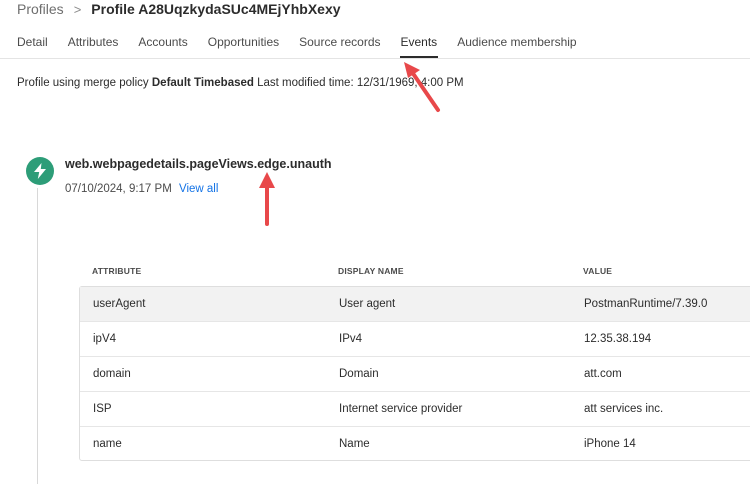 The height and width of the screenshot is (484, 750). Describe the element at coordinates (162, 43) in the screenshot. I see `tab-accounts: Accounts` at that location.